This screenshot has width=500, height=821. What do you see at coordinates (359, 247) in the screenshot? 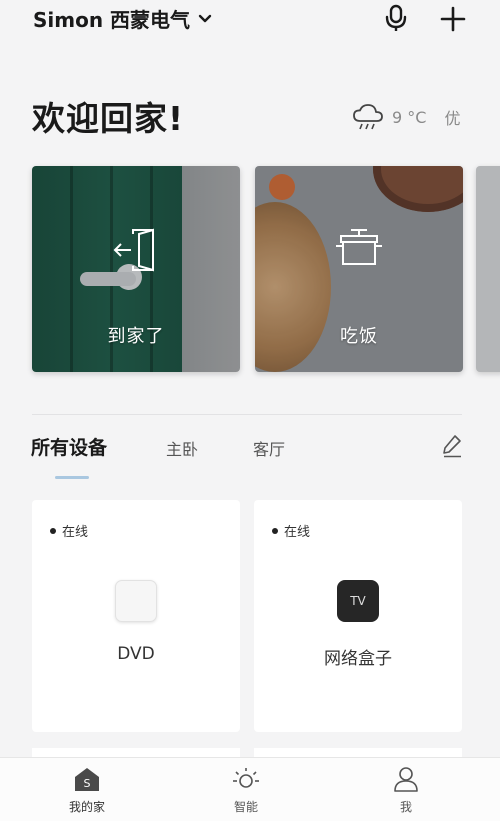
I see `cooking-pot-icon` at bounding box center [359, 247].